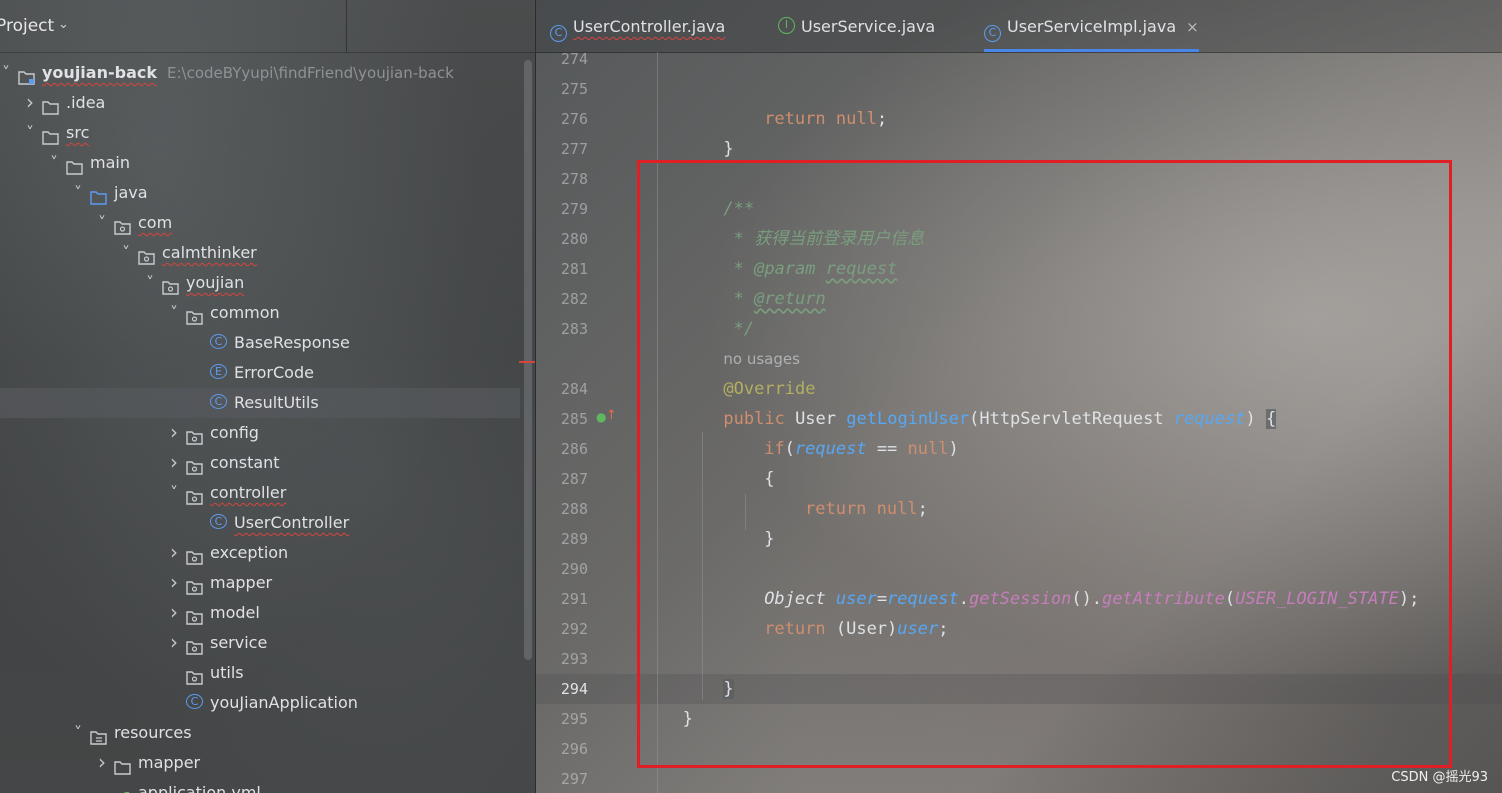 This screenshot has width=1502, height=793. What do you see at coordinates (1163, 599) in the screenshot?
I see `method-call: getAttribute` at bounding box center [1163, 599].